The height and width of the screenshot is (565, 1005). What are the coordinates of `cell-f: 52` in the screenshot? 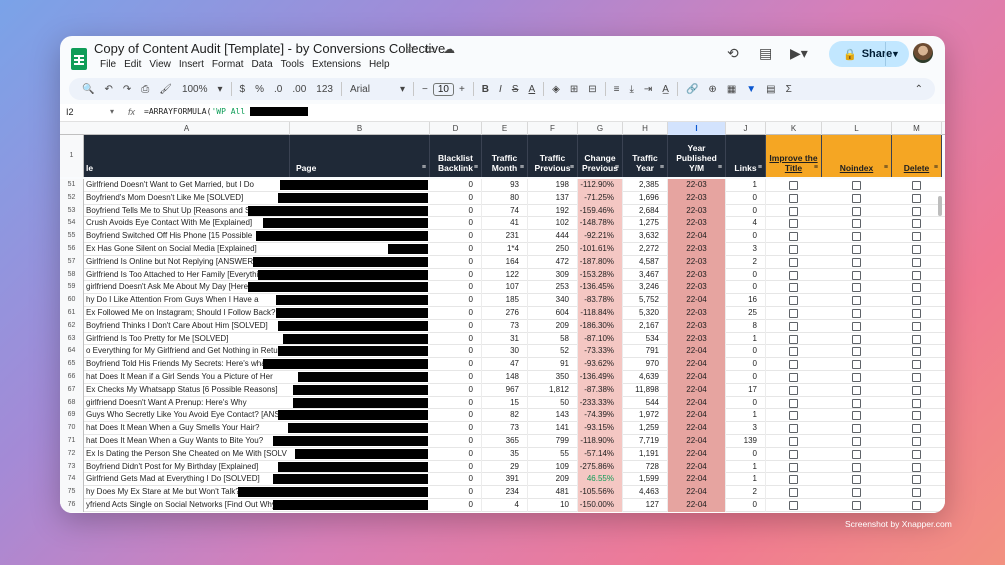 It's located at (553, 352).